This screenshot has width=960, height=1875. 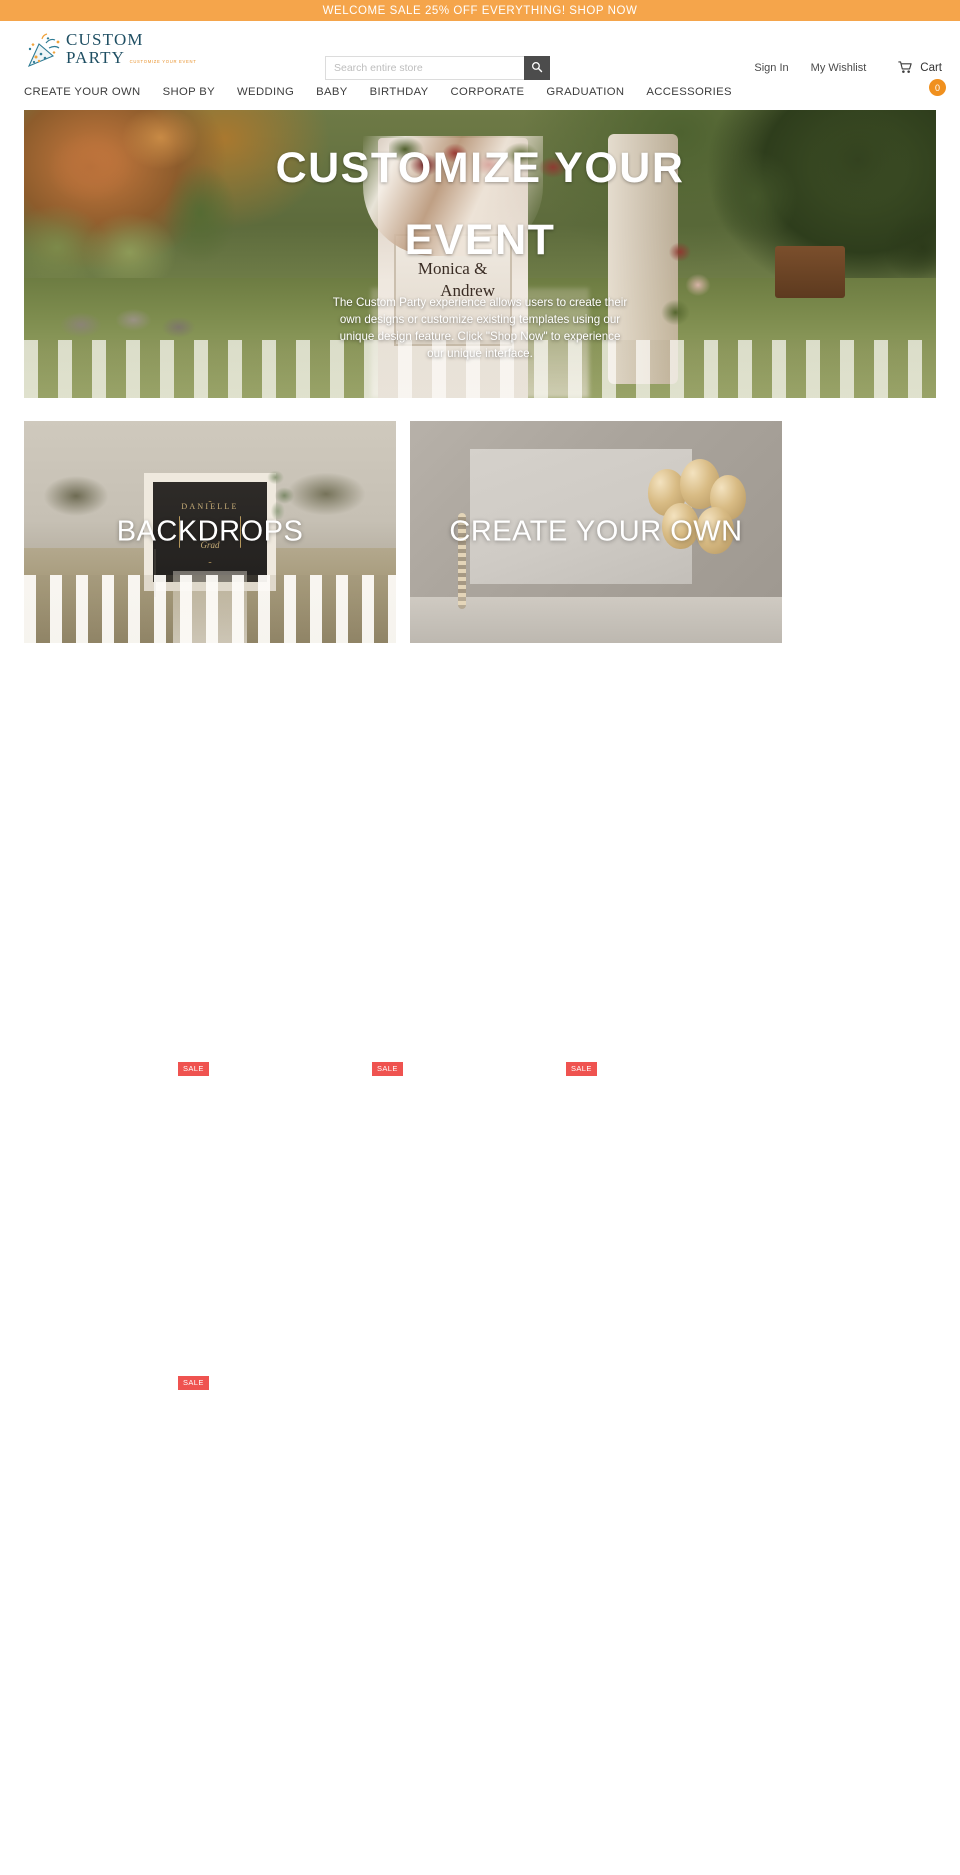 What do you see at coordinates (688, 92) in the screenshot?
I see `nav-item-accessories: ACCESSORIES` at bounding box center [688, 92].